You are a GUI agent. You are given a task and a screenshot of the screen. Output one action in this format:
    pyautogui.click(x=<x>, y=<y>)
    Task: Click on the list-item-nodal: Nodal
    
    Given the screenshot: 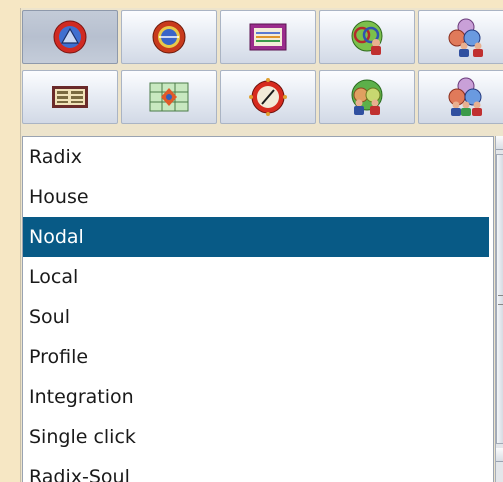 What is the action you would take?
    pyautogui.click(x=256, y=237)
    